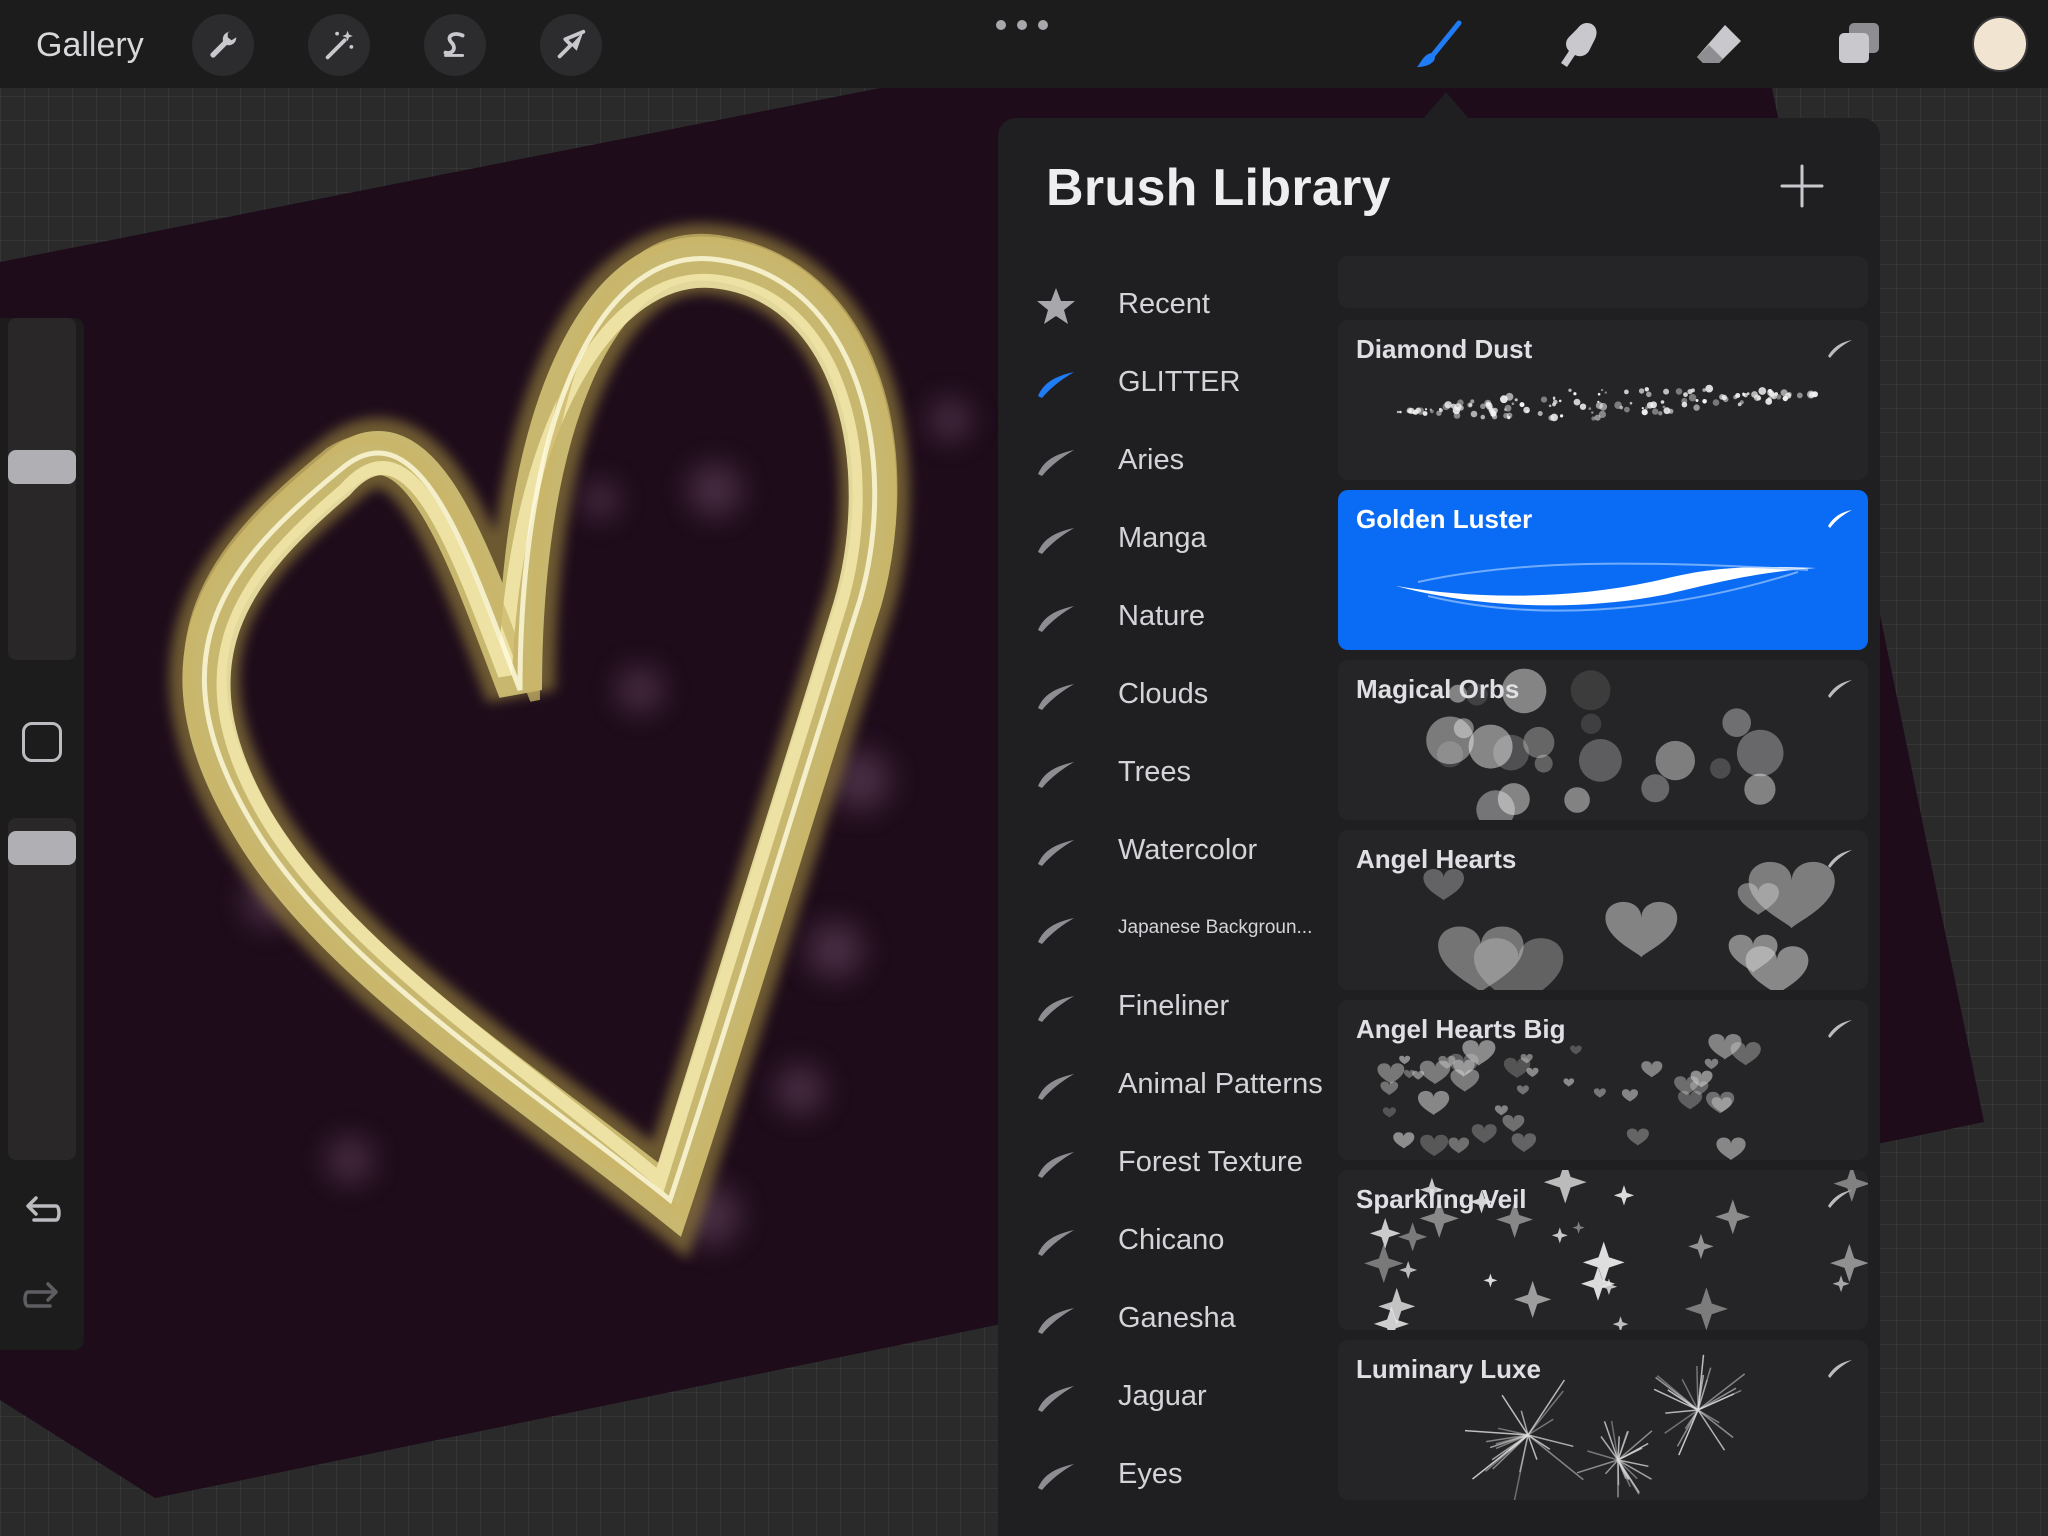  I want to click on brush-set-label: Recent, so click(1164, 304).